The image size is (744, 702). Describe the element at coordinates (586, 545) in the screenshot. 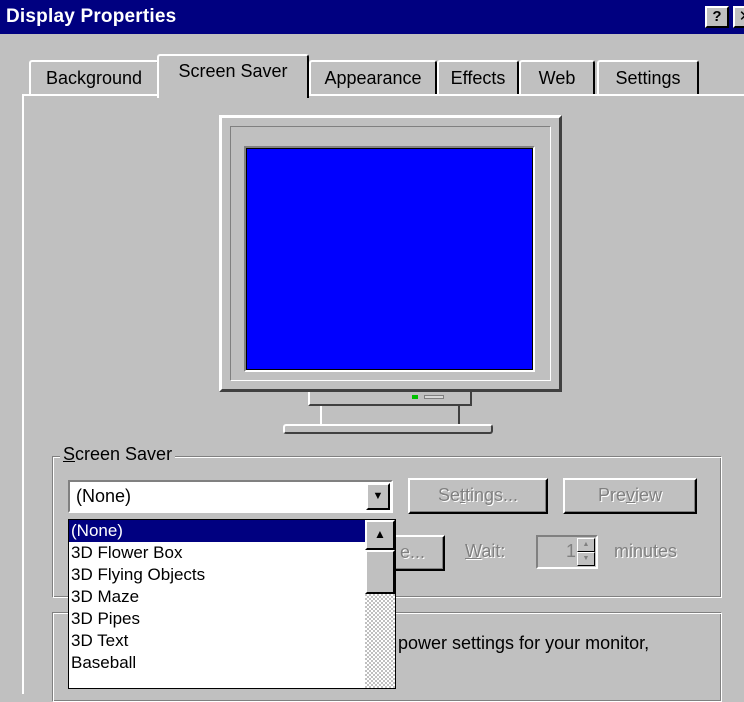

I see `spin-up-icon: ▲` at that location.